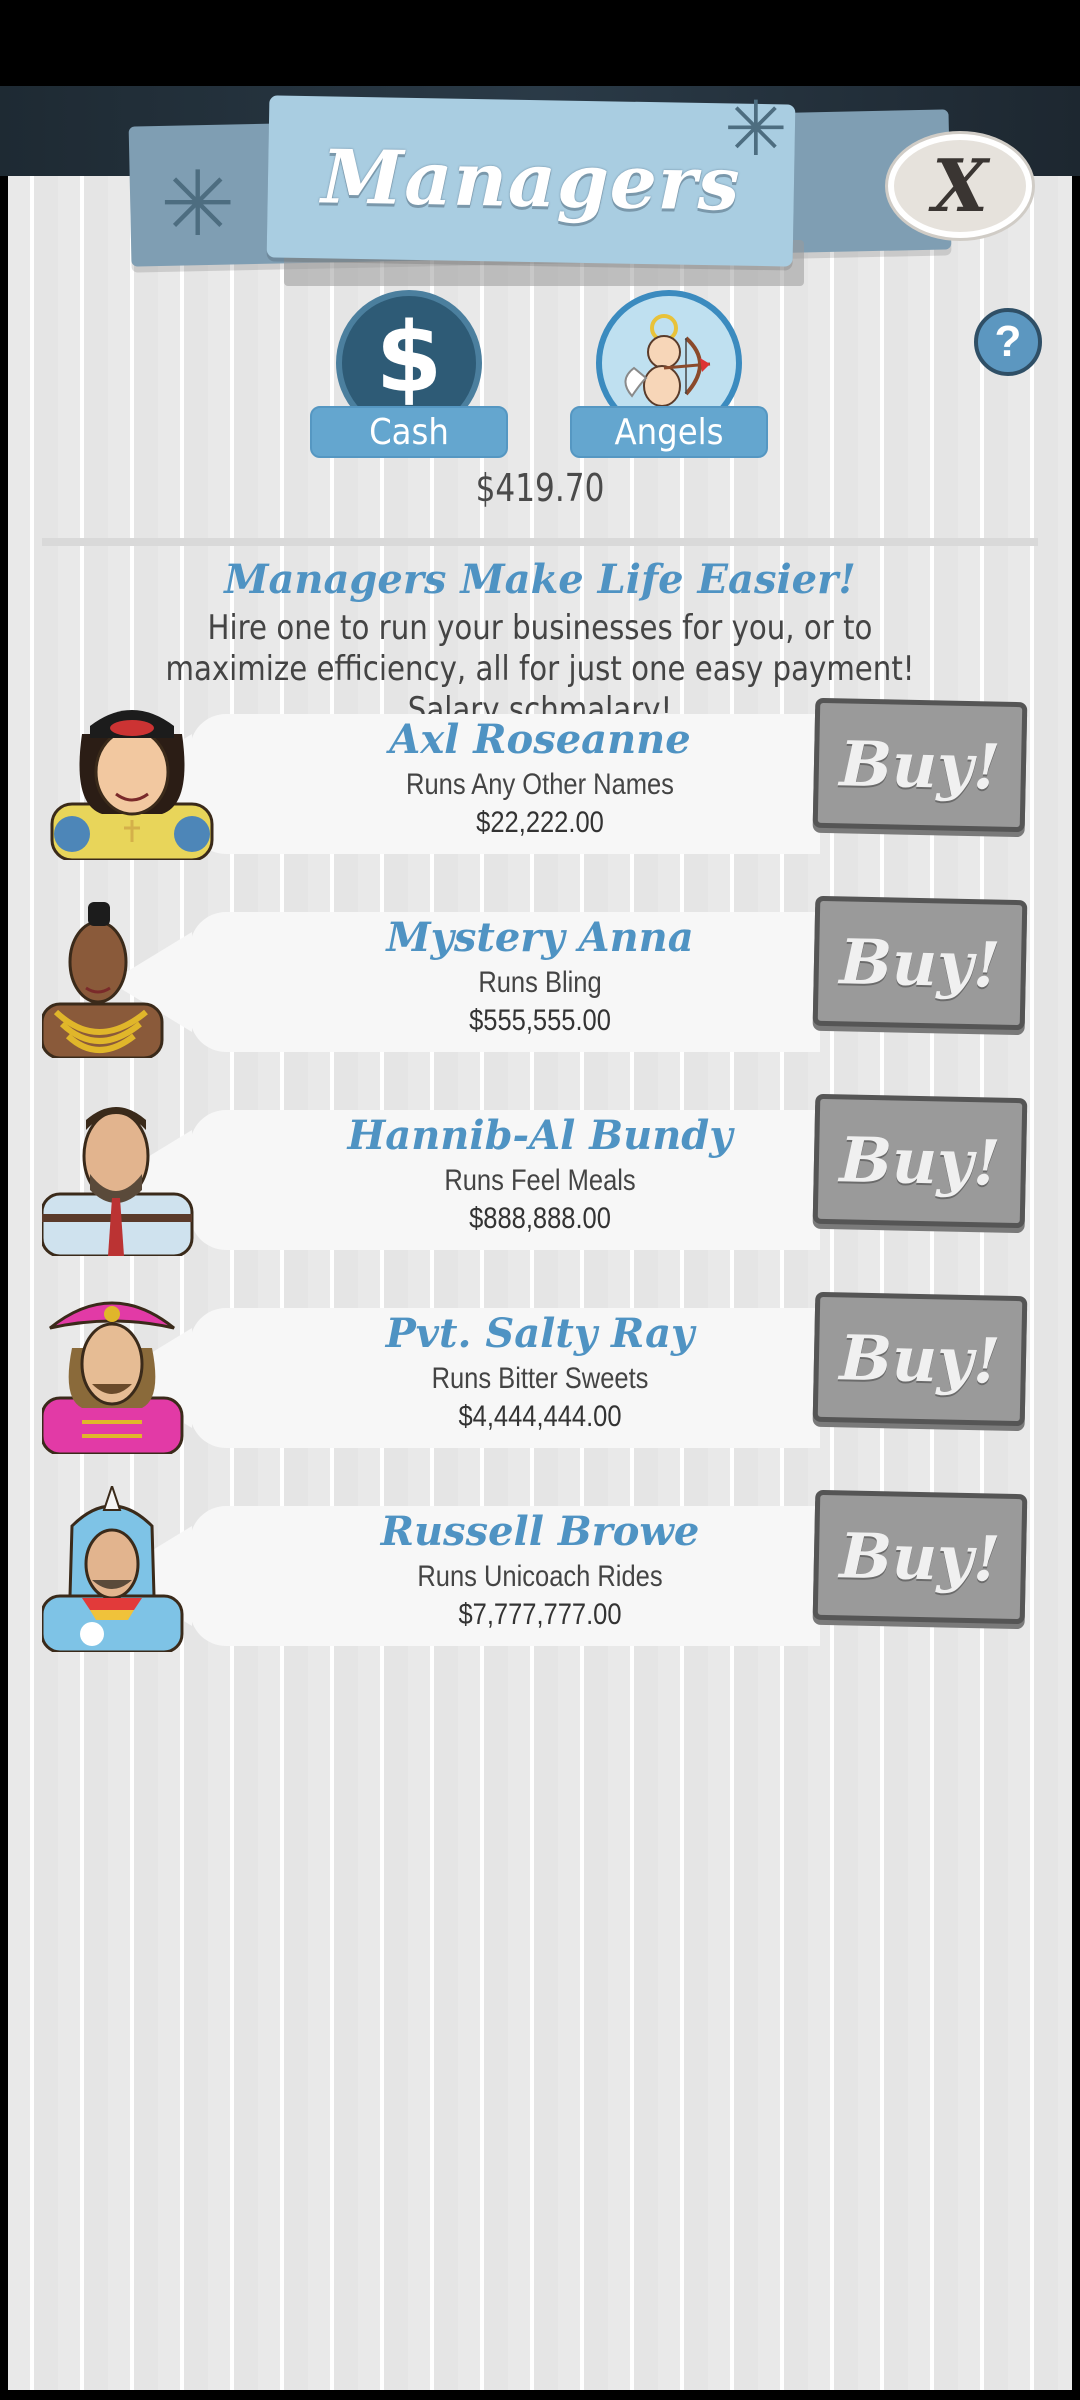 The width and height of the screenshot is (1080, 2400). Describe the element at coordinates (540, 739) in the screenshot. I see `manager-name: Axl Roseanne` at that location.